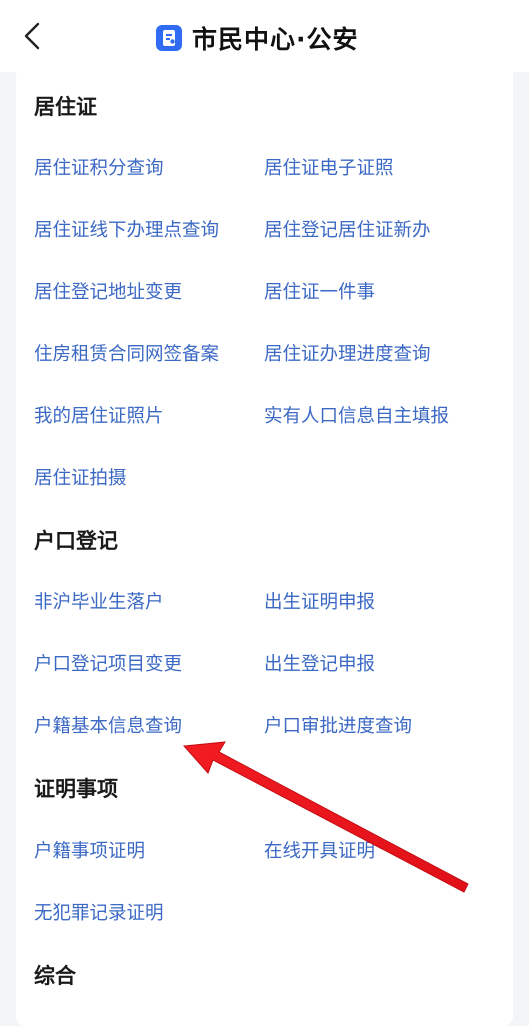 The image size is (529, 1026). What do you see at coordinates (55, 976) in the screenshot?
I see `section-title-general: 综合` at bounding box center [55, 976].